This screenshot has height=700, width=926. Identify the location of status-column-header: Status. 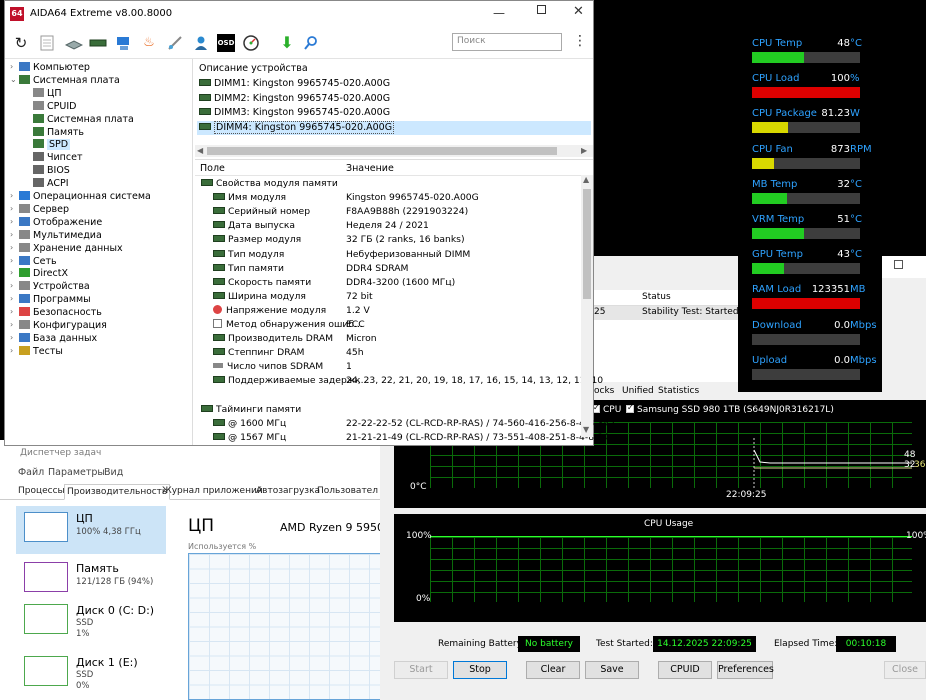
(656, 297).